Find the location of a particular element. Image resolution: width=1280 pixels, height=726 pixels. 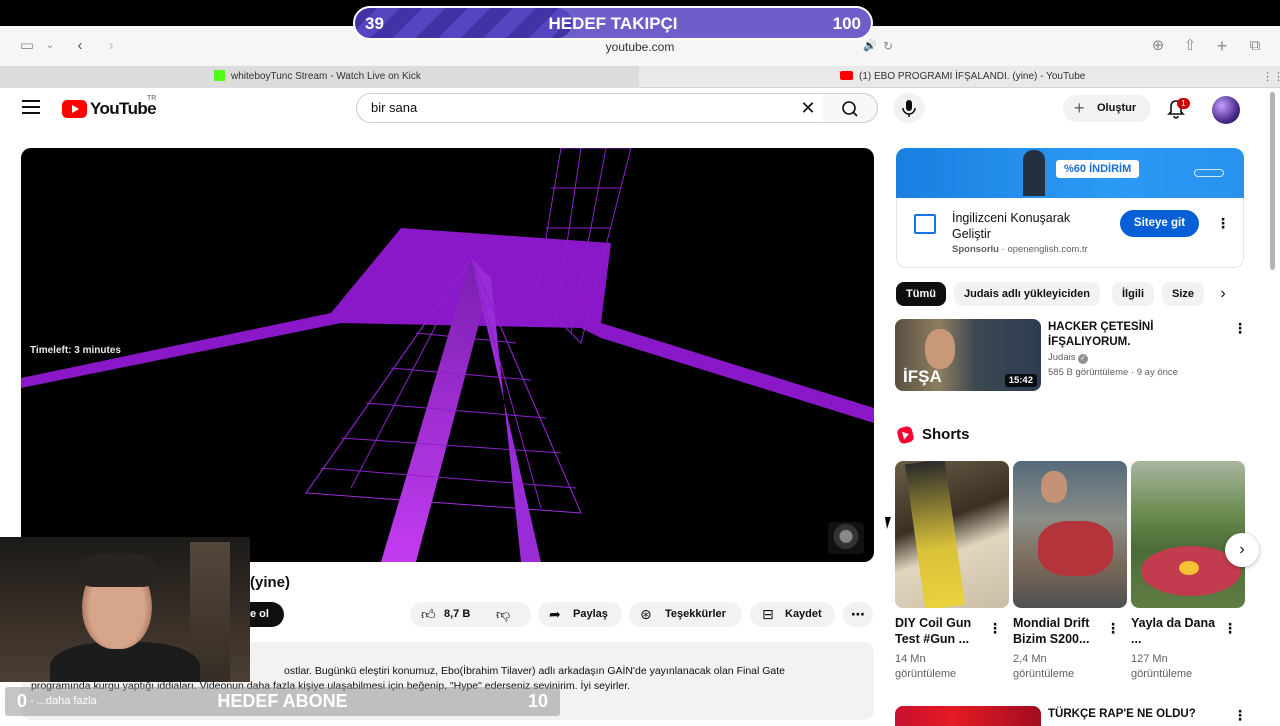

thanks-icon: ⊛ is located at coordinates (646, 614).